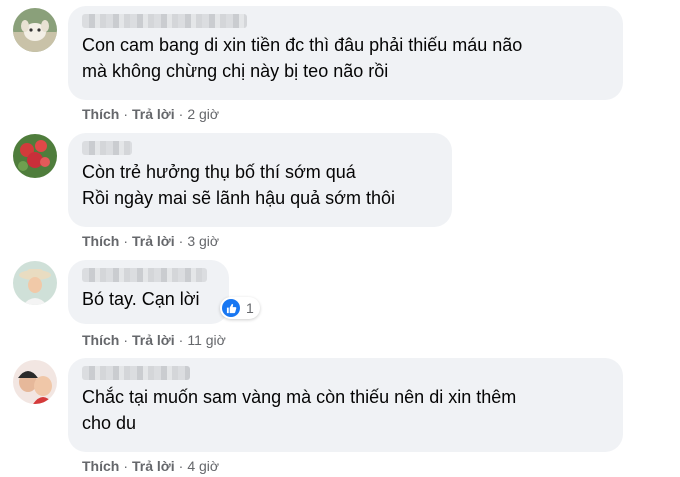 The image size is (680, 477). I want to click on timestamp: 11 giờ, so click(206, 340).